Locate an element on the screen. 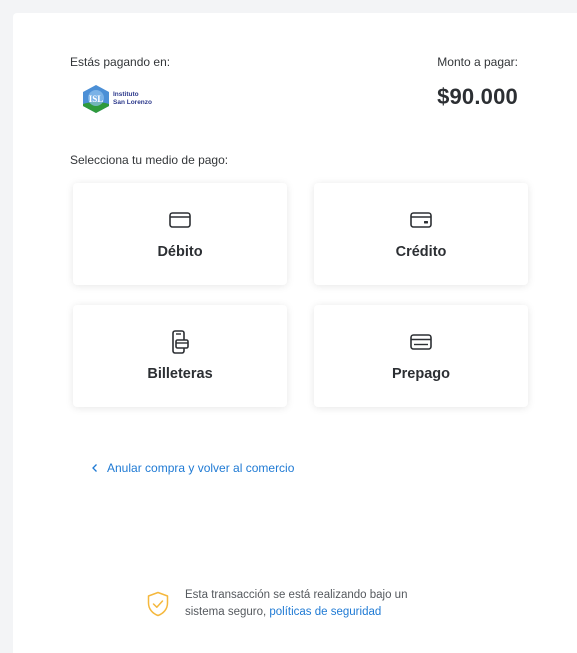  credit-card-icon is located at coordinates (421, 220).